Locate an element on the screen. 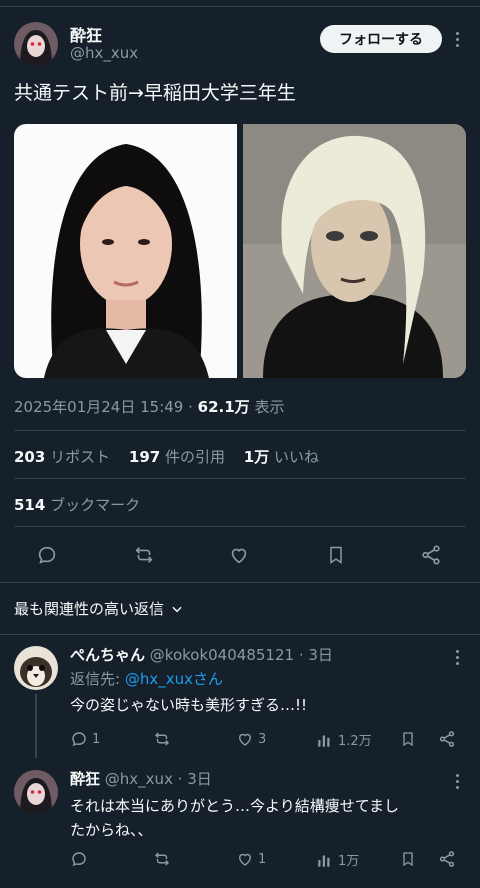  media-image-right is located at coordinates (354, 251).